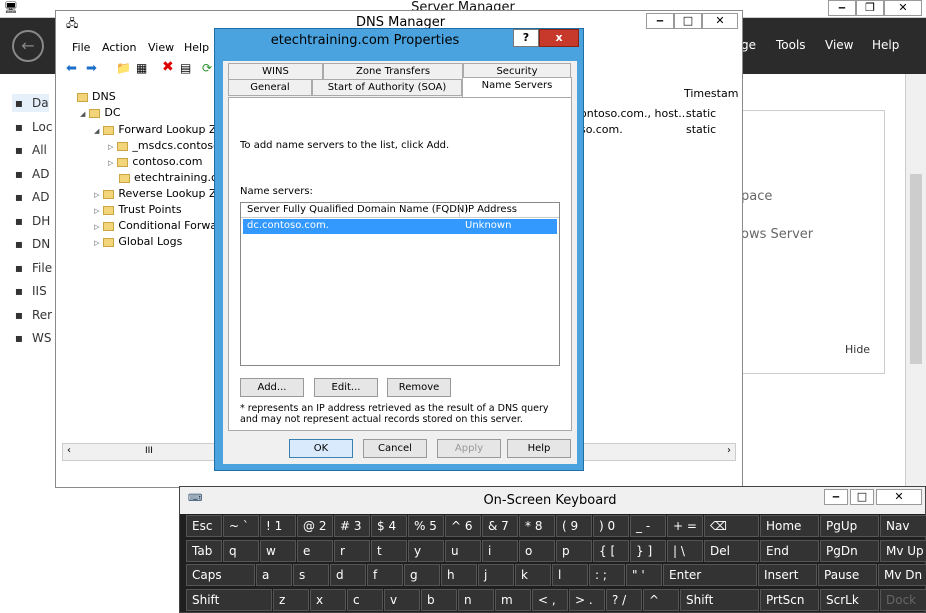  Describe the element at coordinates (162, 130) in the screenshot. I see `tree-node: ◢ Forward Lookup Zon` at that location.